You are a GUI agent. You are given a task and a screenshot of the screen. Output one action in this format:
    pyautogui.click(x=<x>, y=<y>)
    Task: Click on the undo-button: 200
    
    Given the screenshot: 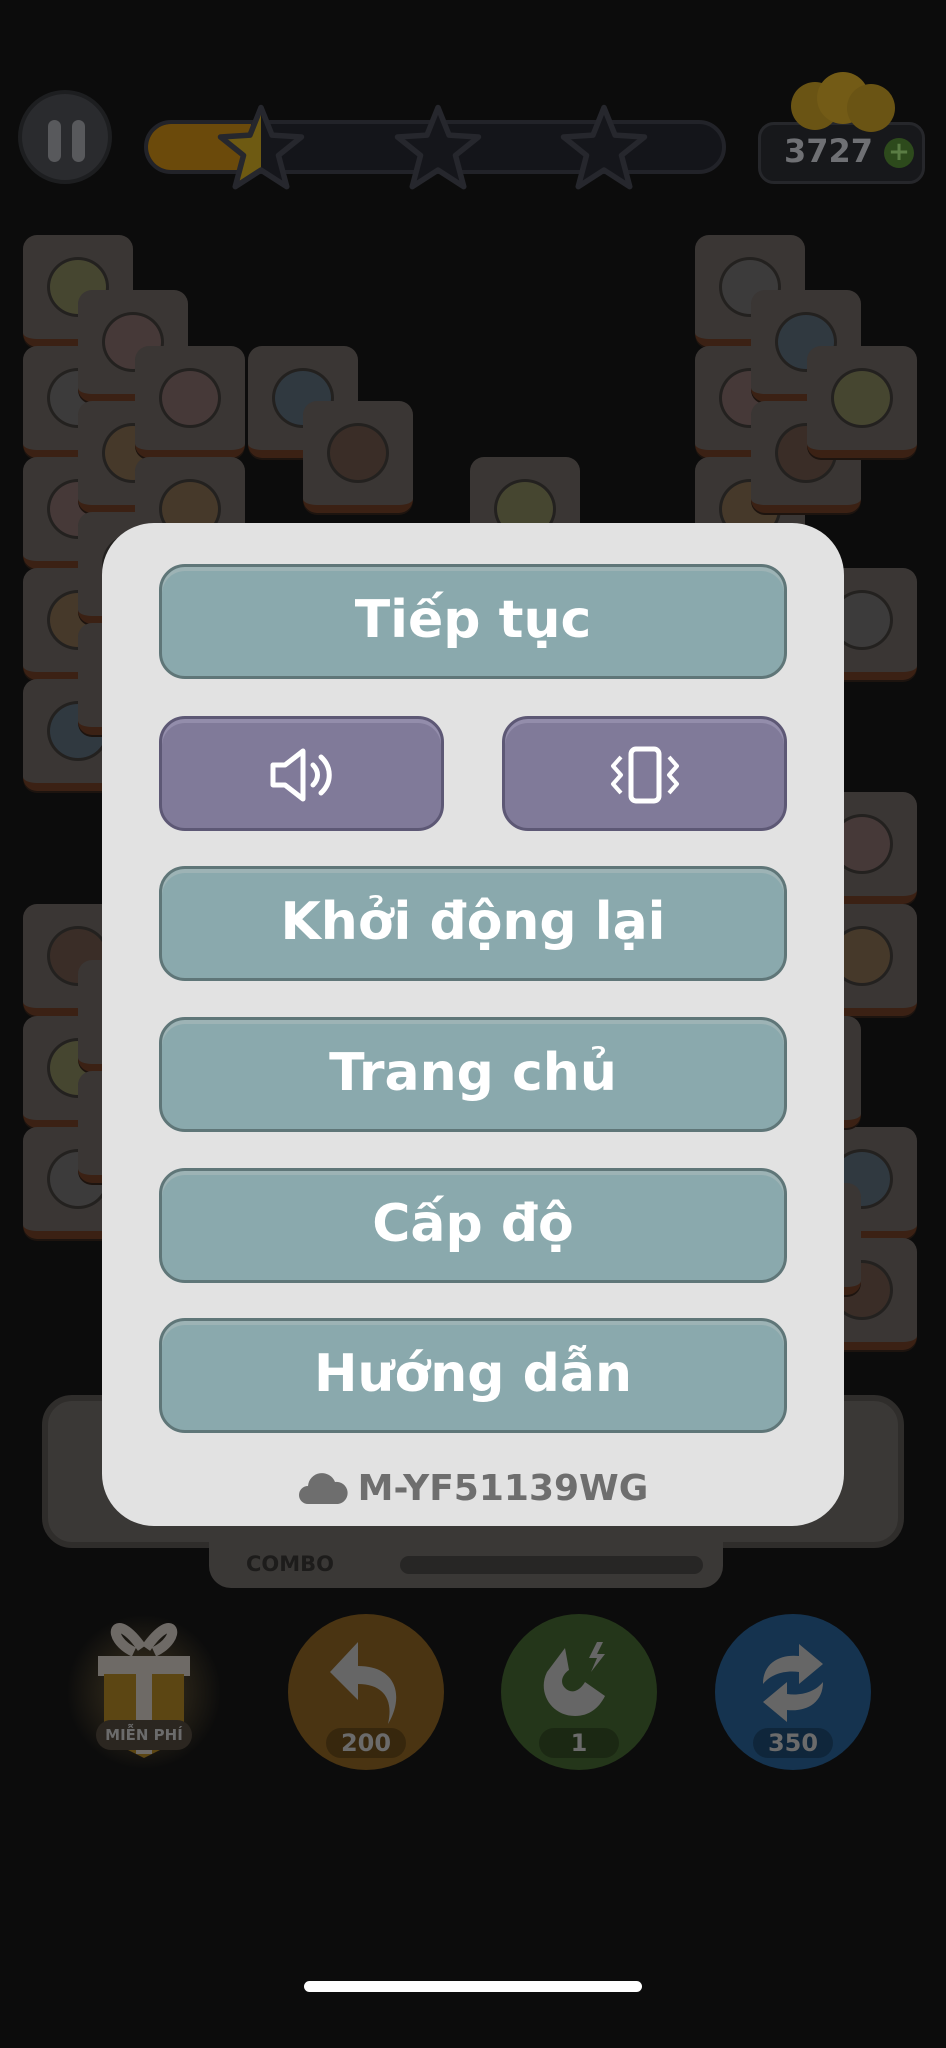 What is the action you would take?
    pyautogui.click(x=366, y=1692)
    